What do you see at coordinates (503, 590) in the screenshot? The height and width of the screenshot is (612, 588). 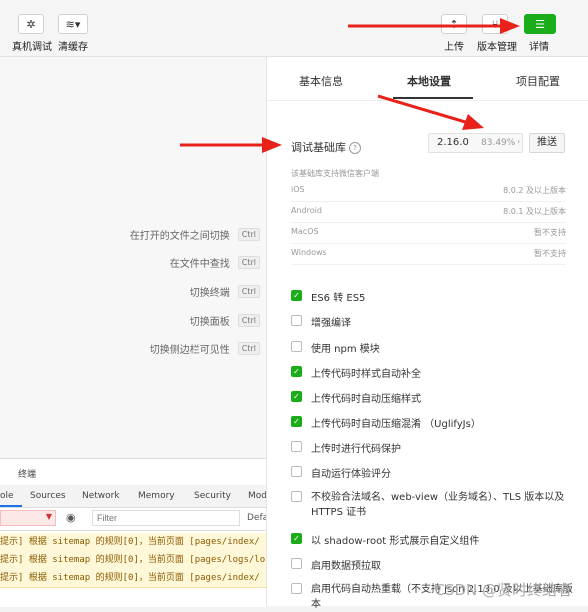 I see `watermark: CSDN @贤时终结者` at bounding box center [503, 590].